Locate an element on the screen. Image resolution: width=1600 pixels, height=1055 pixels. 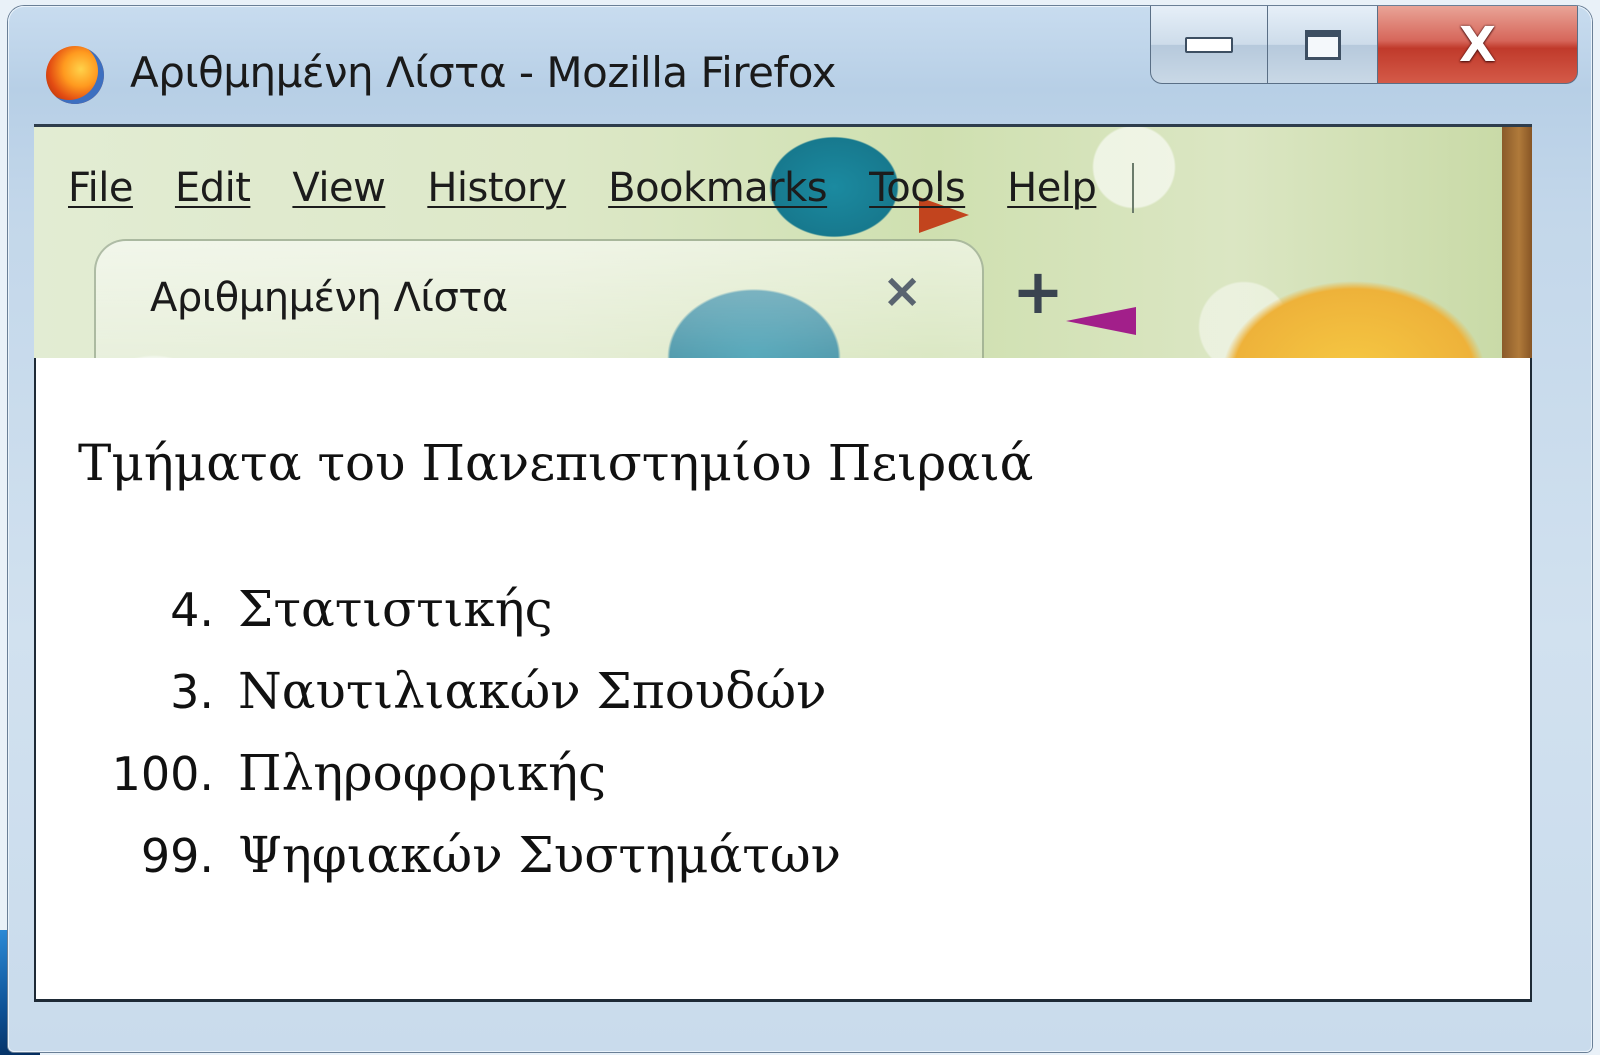
tab-close-icon: × is located at coordinates (902, 291).